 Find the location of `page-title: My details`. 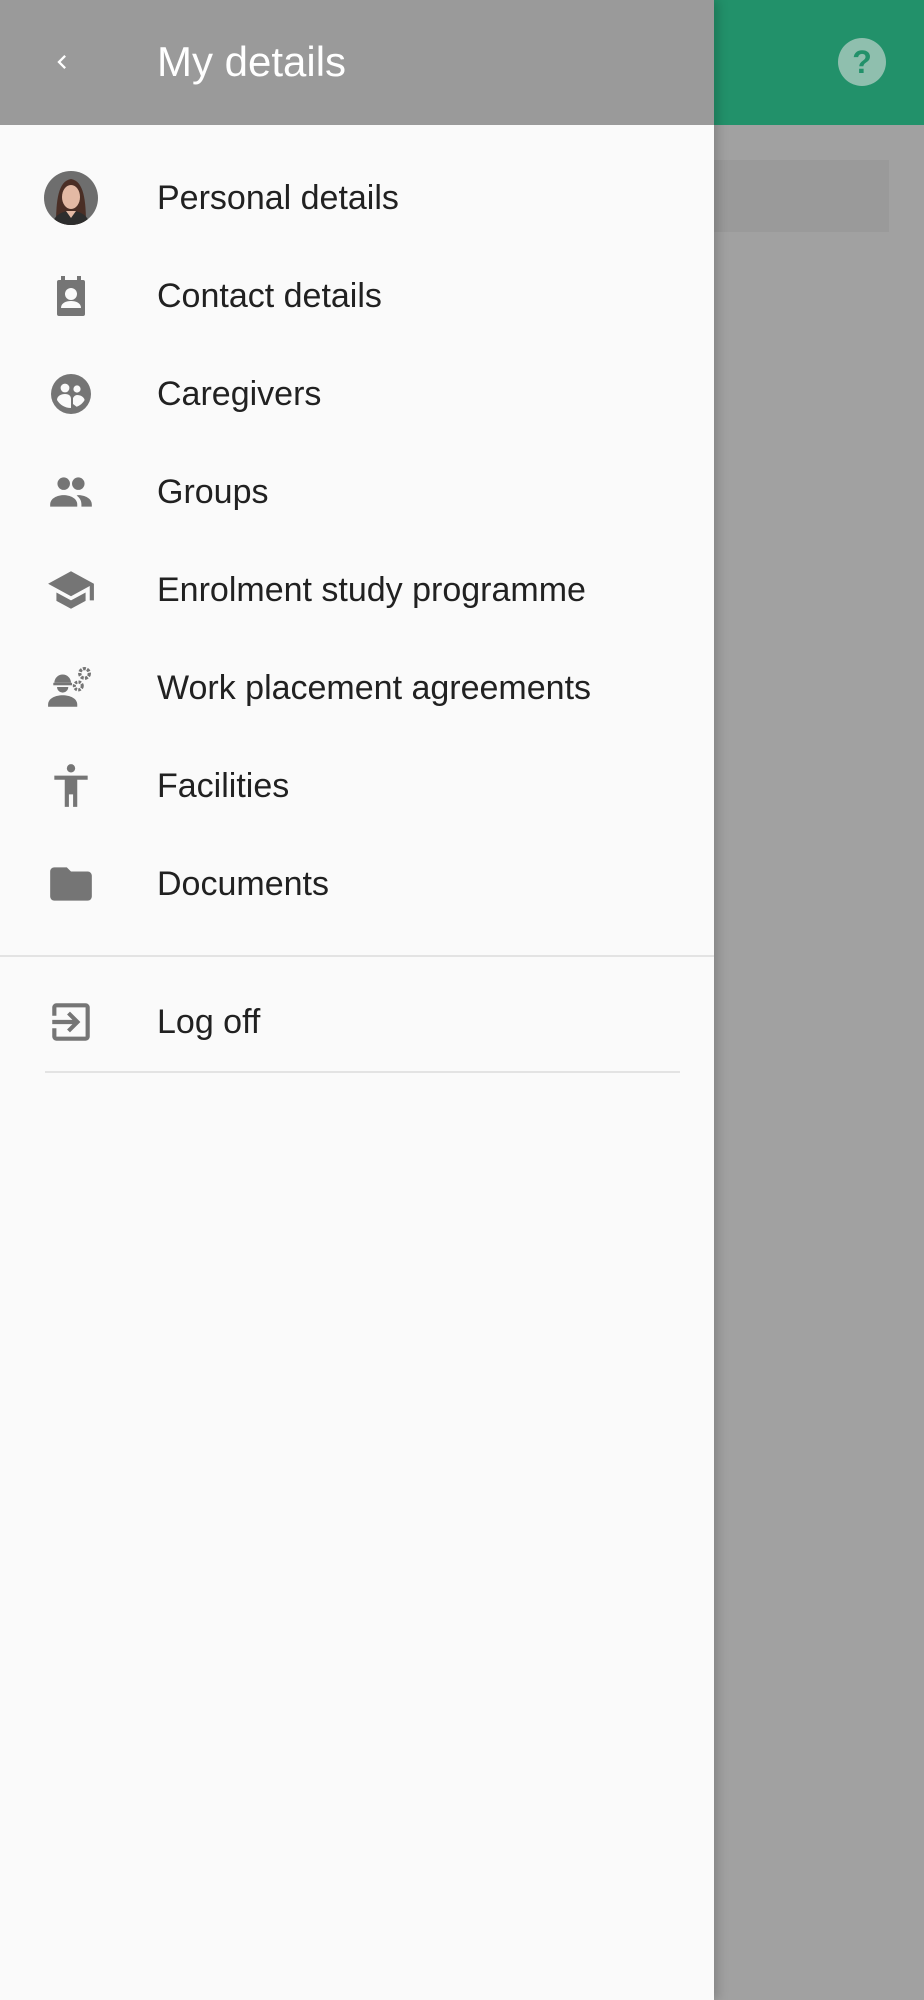

page-title: My details is located at coordinates (252, 61).